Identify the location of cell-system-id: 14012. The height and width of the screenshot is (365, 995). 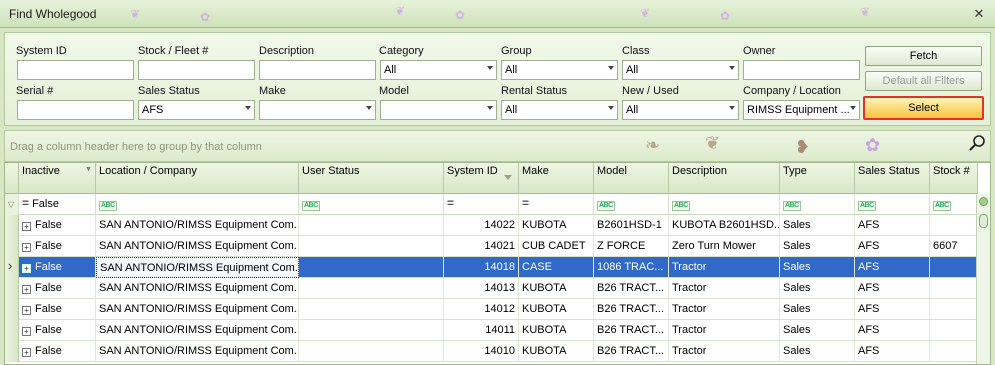
(481, 309).